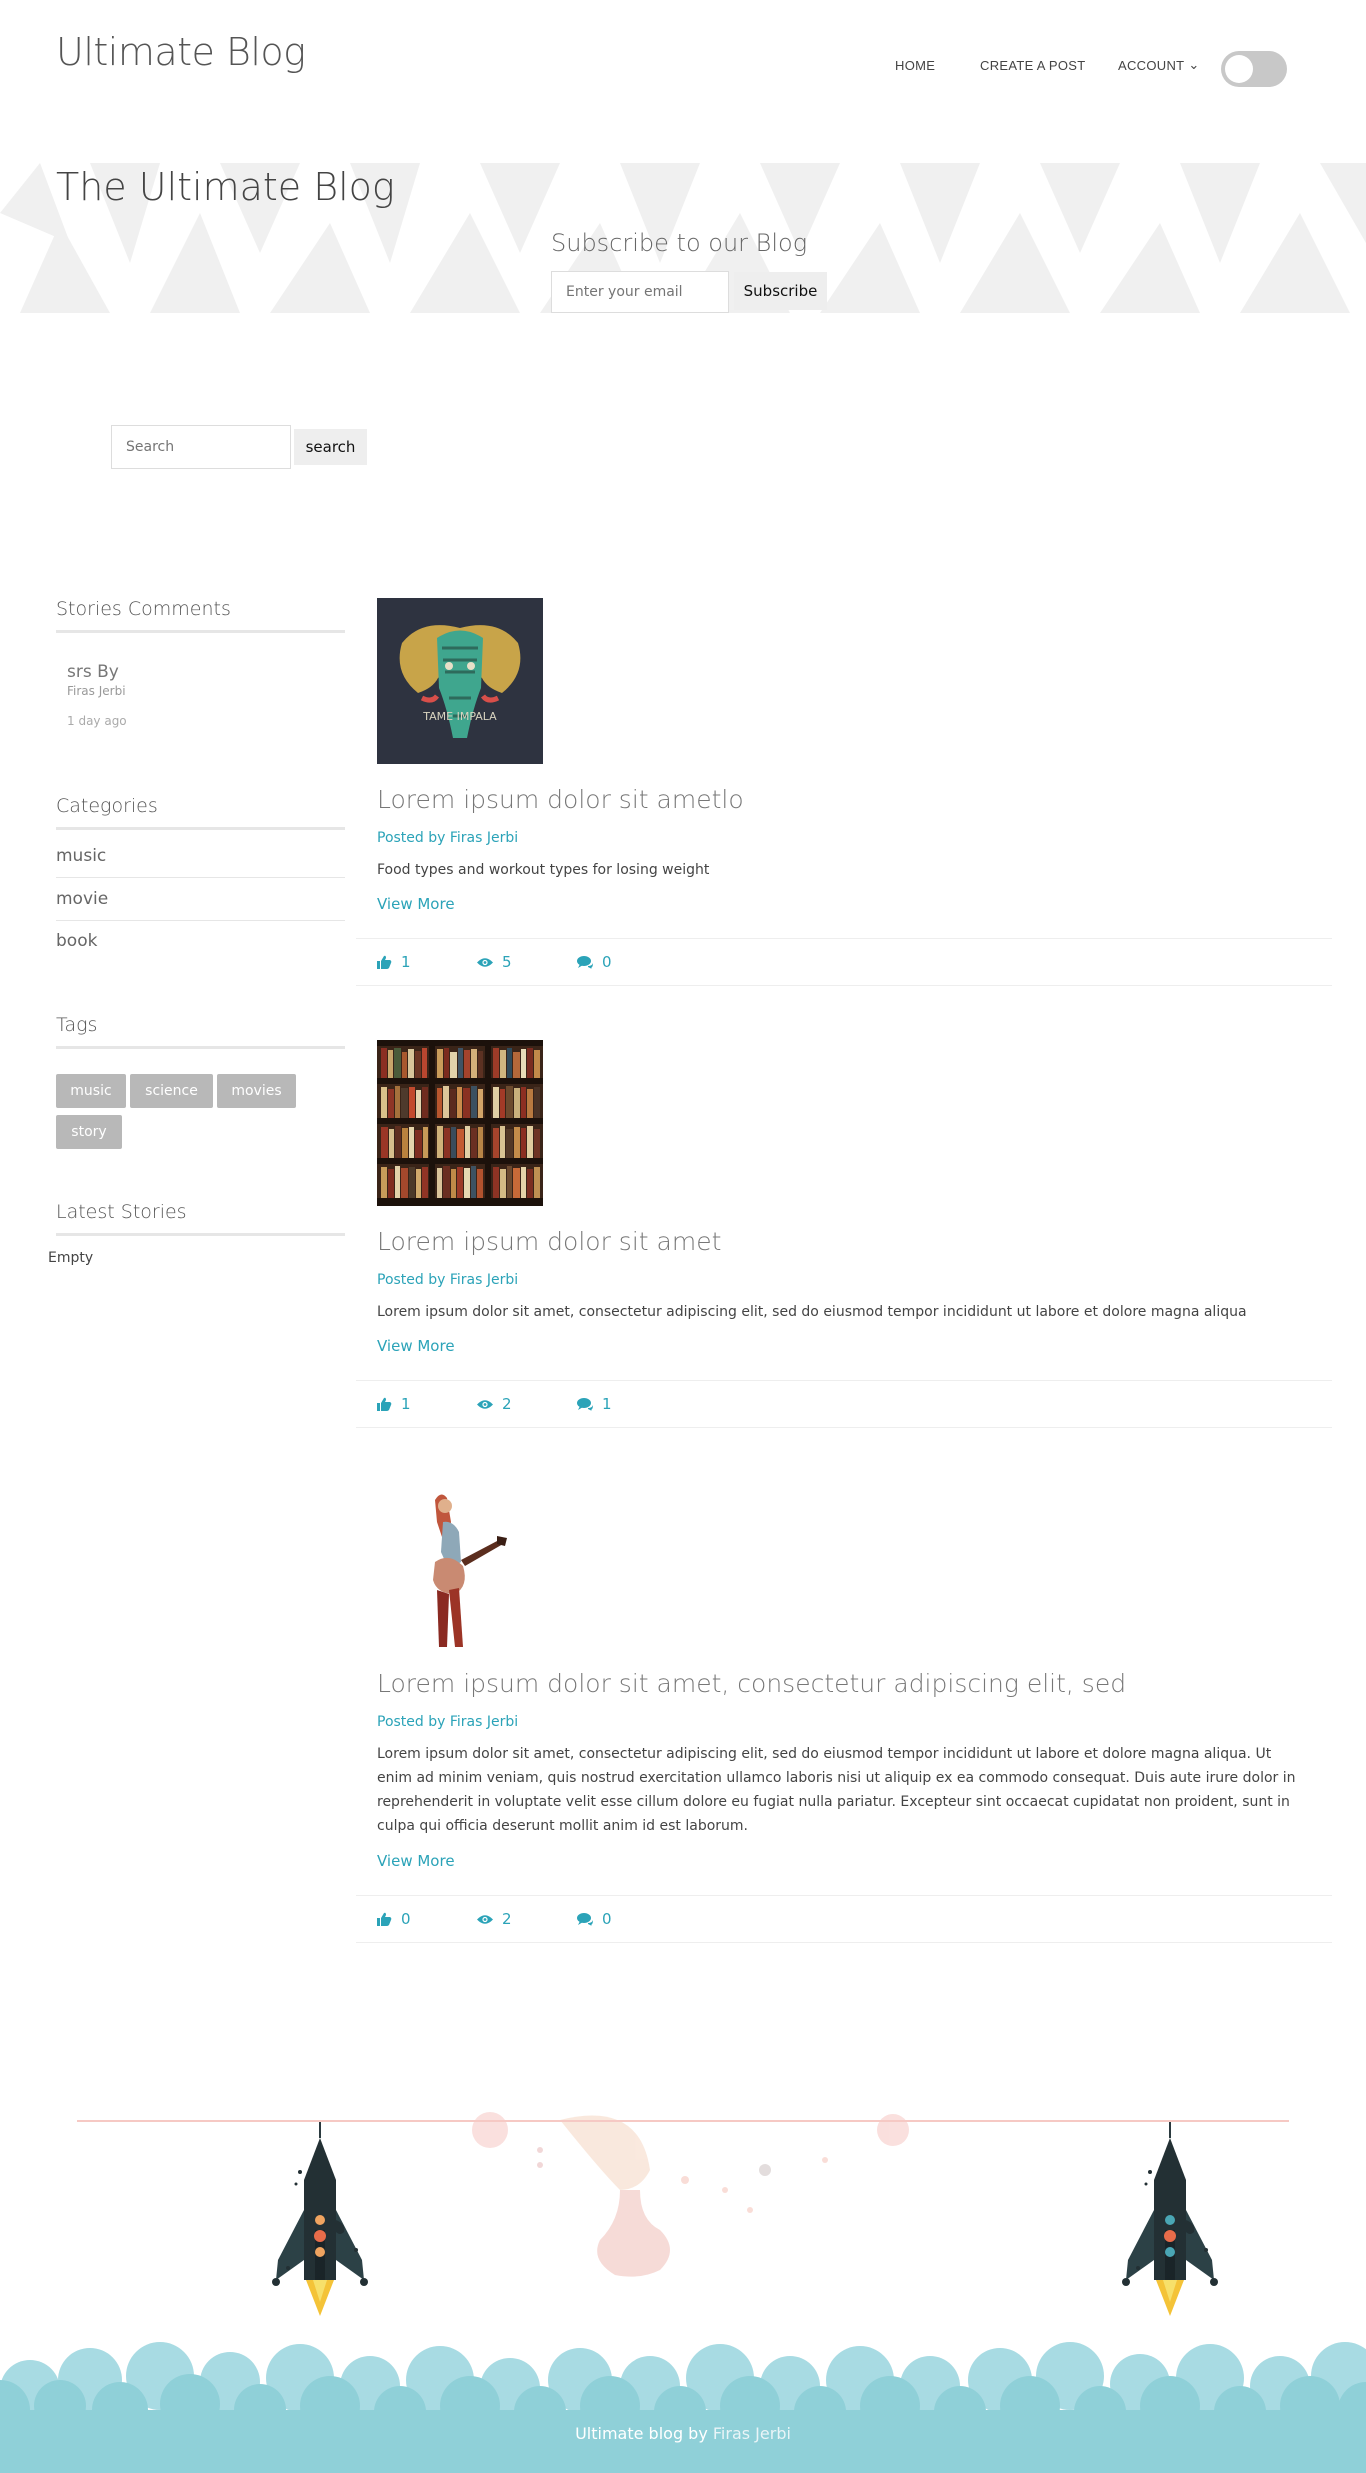 The image size is (1366, 2473). Describe the element at coordinates (607, 1404) in the screenshot. I see `comment-count: 1` at that location.